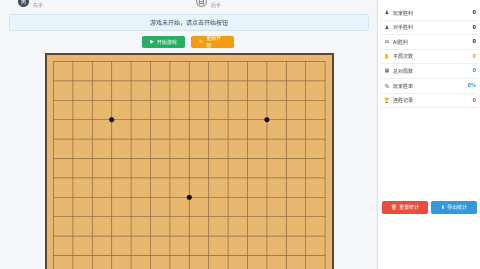 The height and width of the screenshot is (269, 480). What do you see at coordinates (216, 6) in the screenshot?
I see `white-player-role: 后手` at bounding box center [216, 6].